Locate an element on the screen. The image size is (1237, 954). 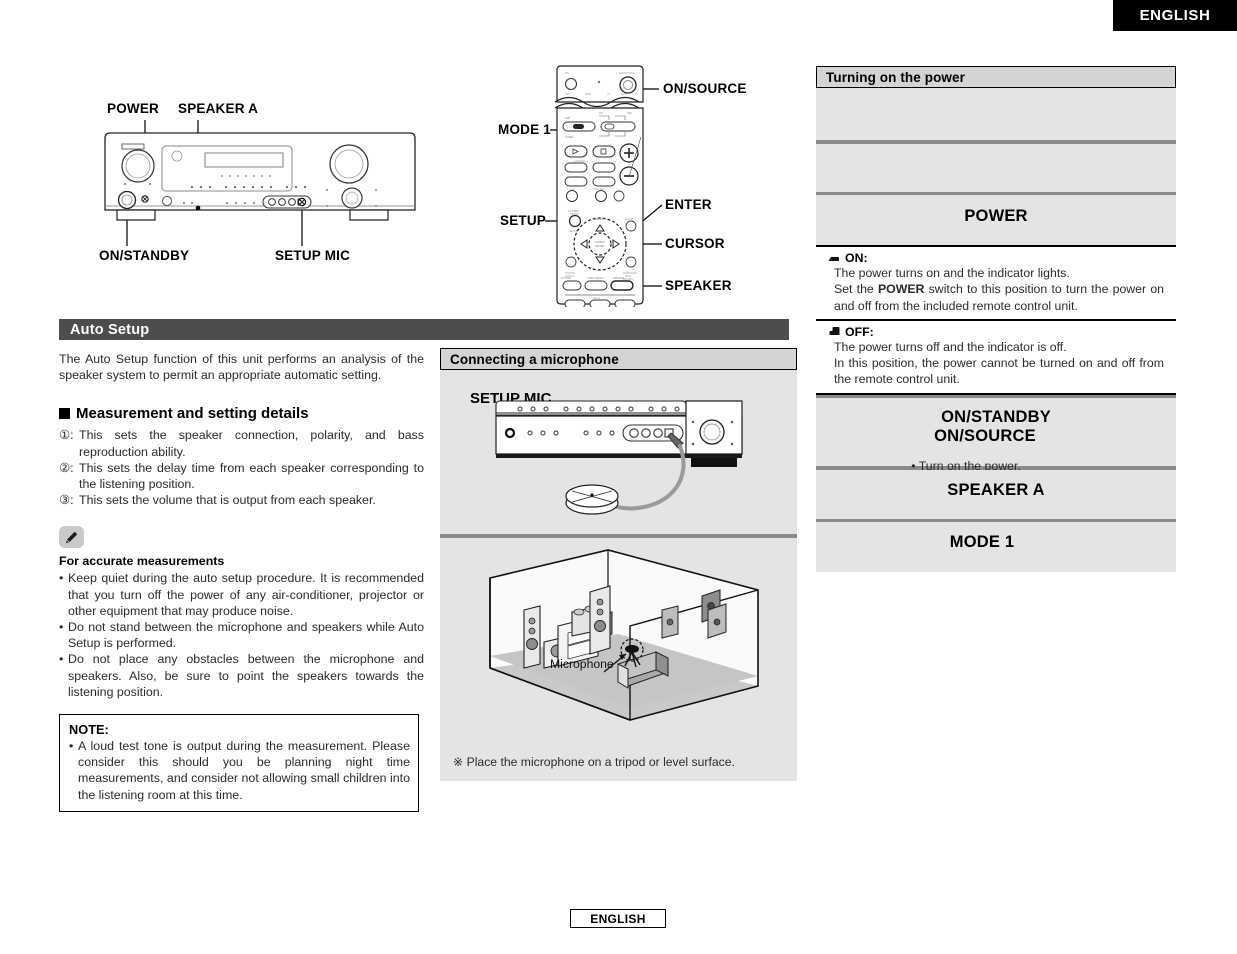
mic-connection-illustration is located at coordinates (619, 457).